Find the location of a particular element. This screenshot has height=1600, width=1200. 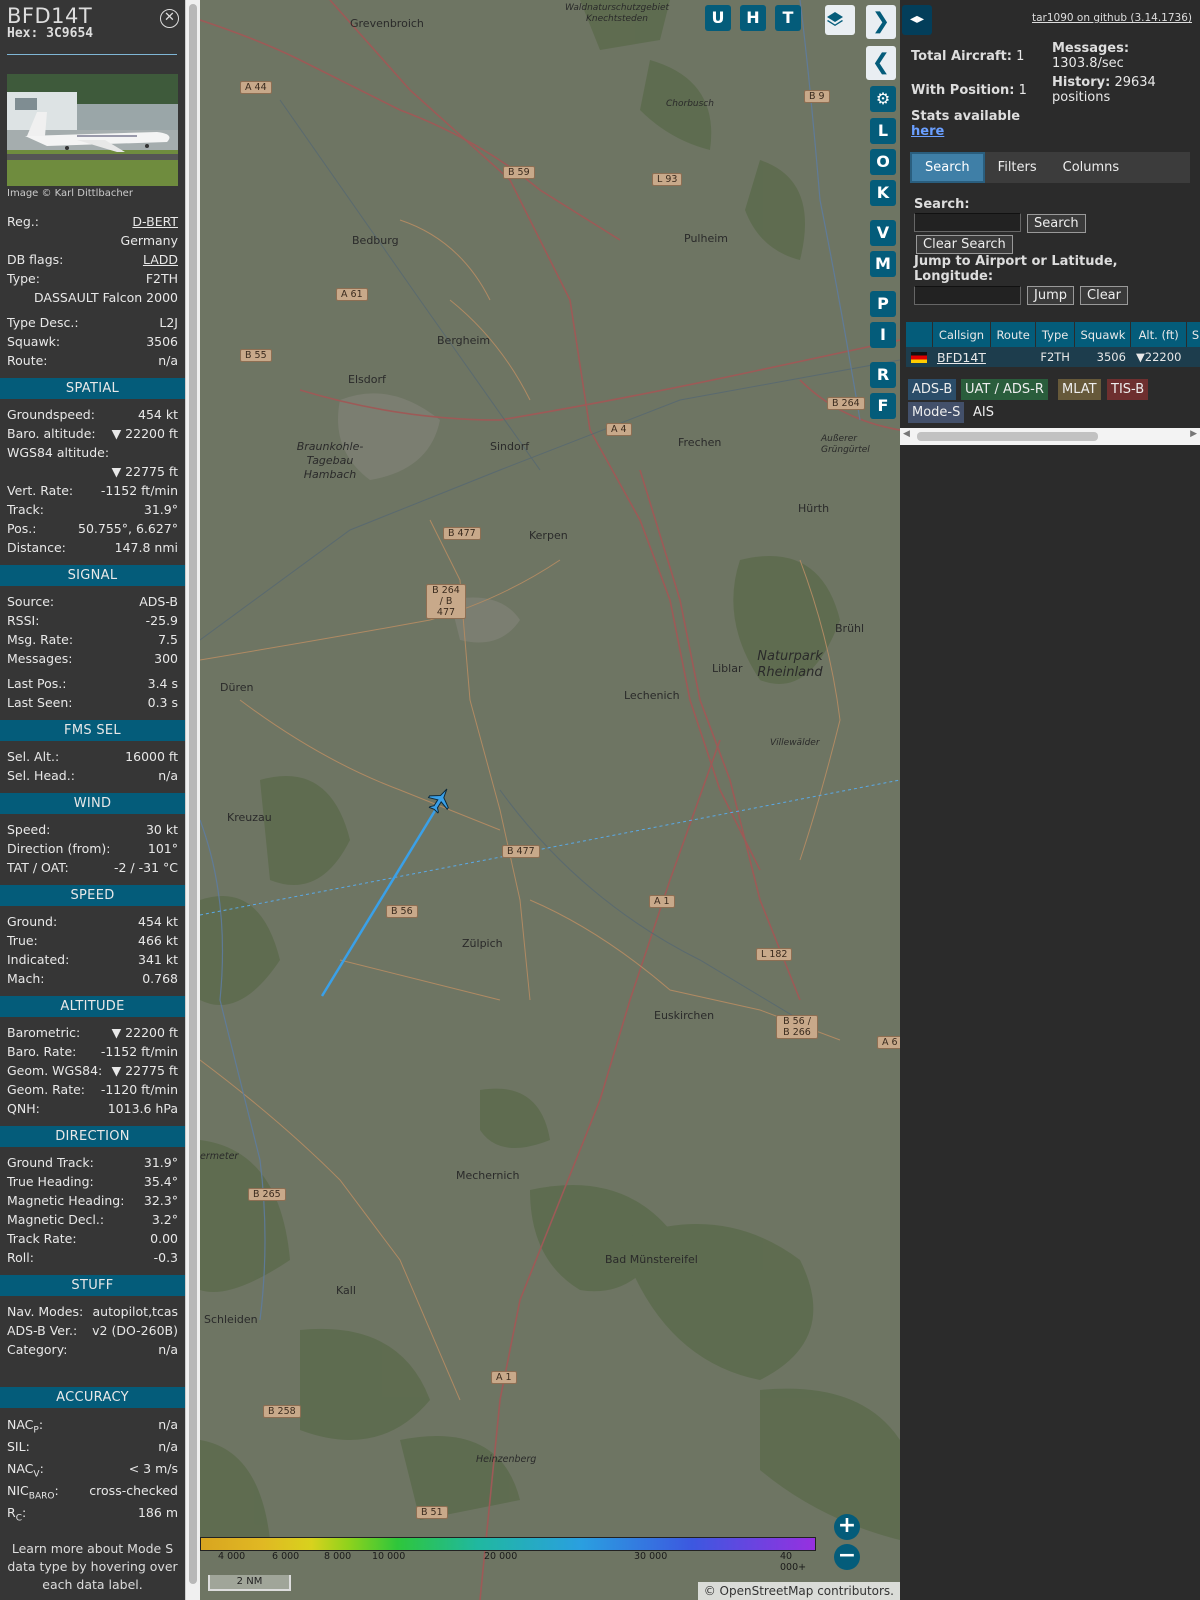

squawk-value: 3506 is located at coordinates (162, 341).